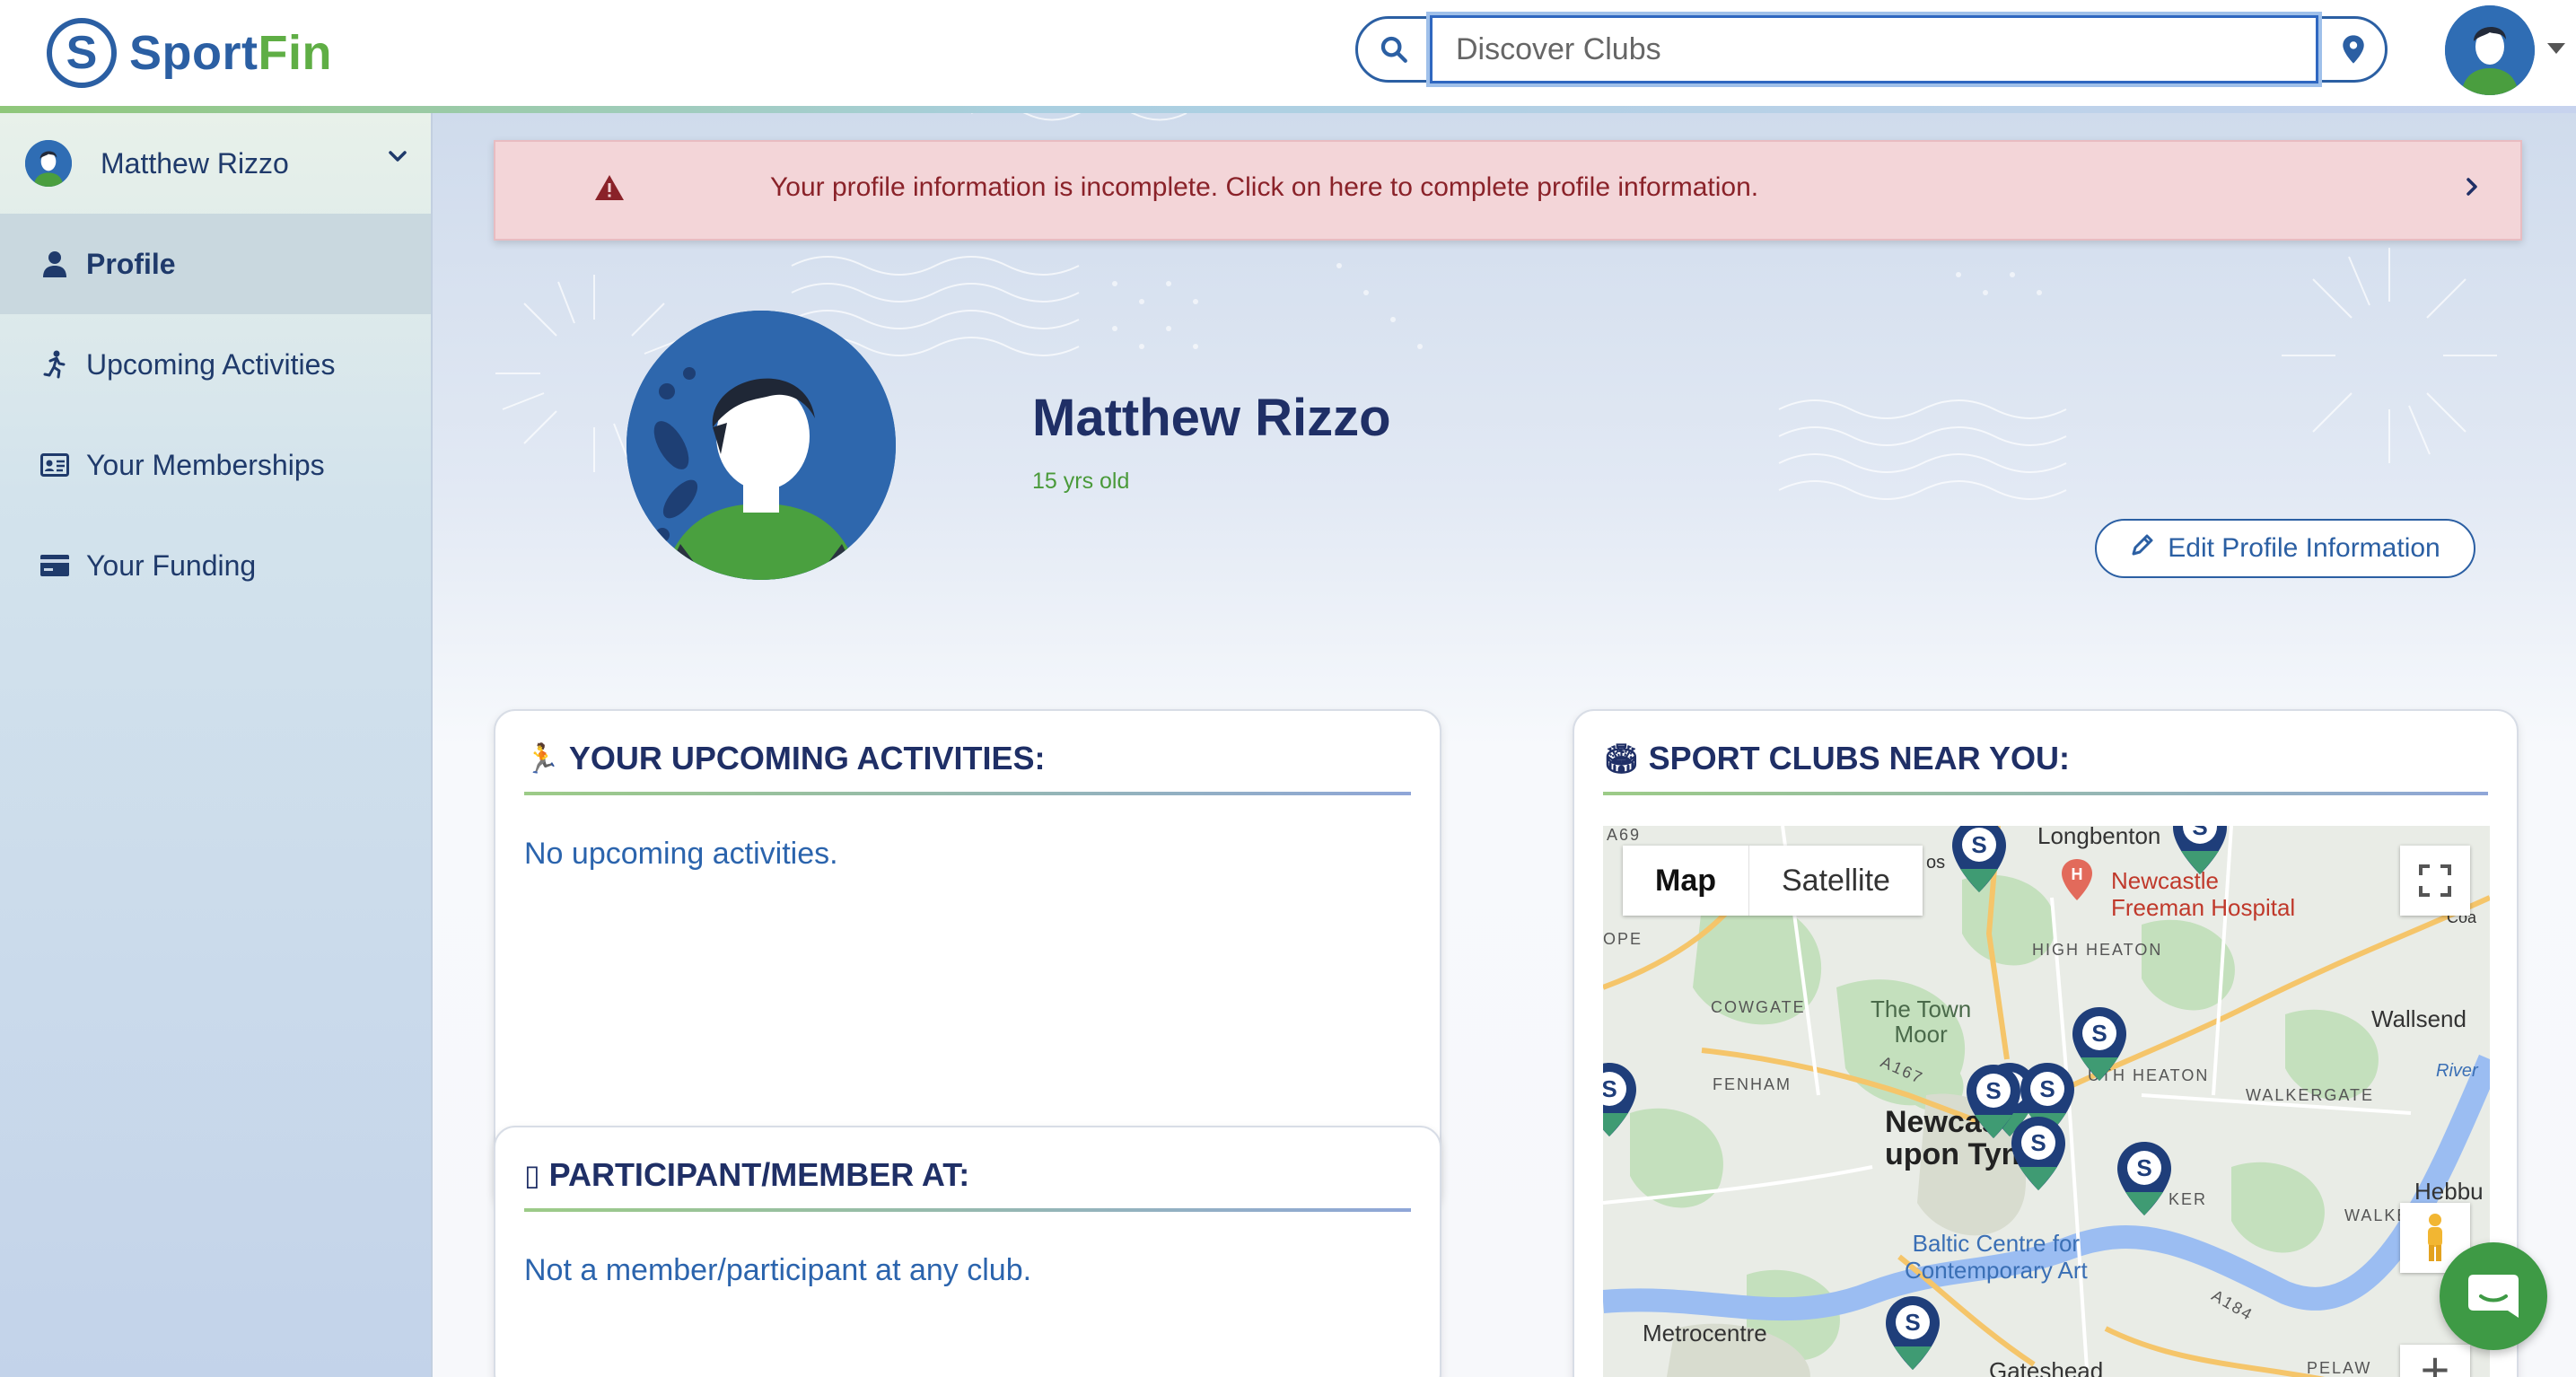 The height and width of the screenshot is (1377, 2576). Describe the element at coordinates (1394, 50) in the screenshot. I see `search-icon` at that location.